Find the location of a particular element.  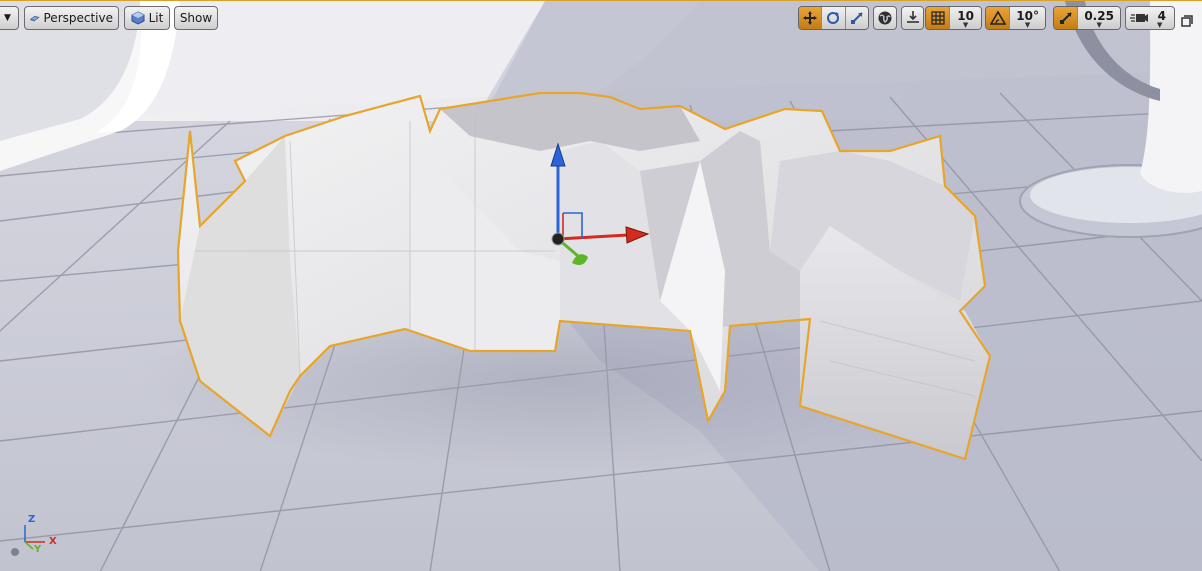

scale-snap-icon is located at coordinates (1065, 18).